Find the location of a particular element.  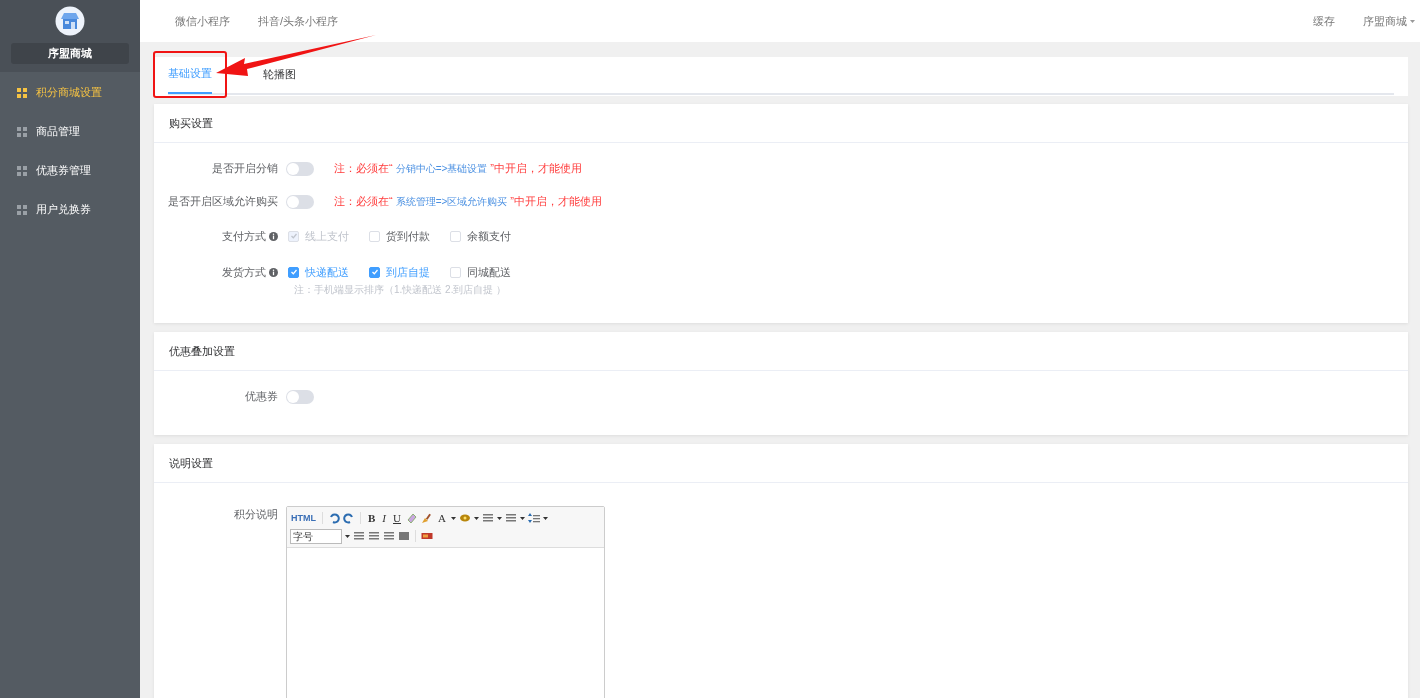

brush-icon is located at coordinates (426, 518).